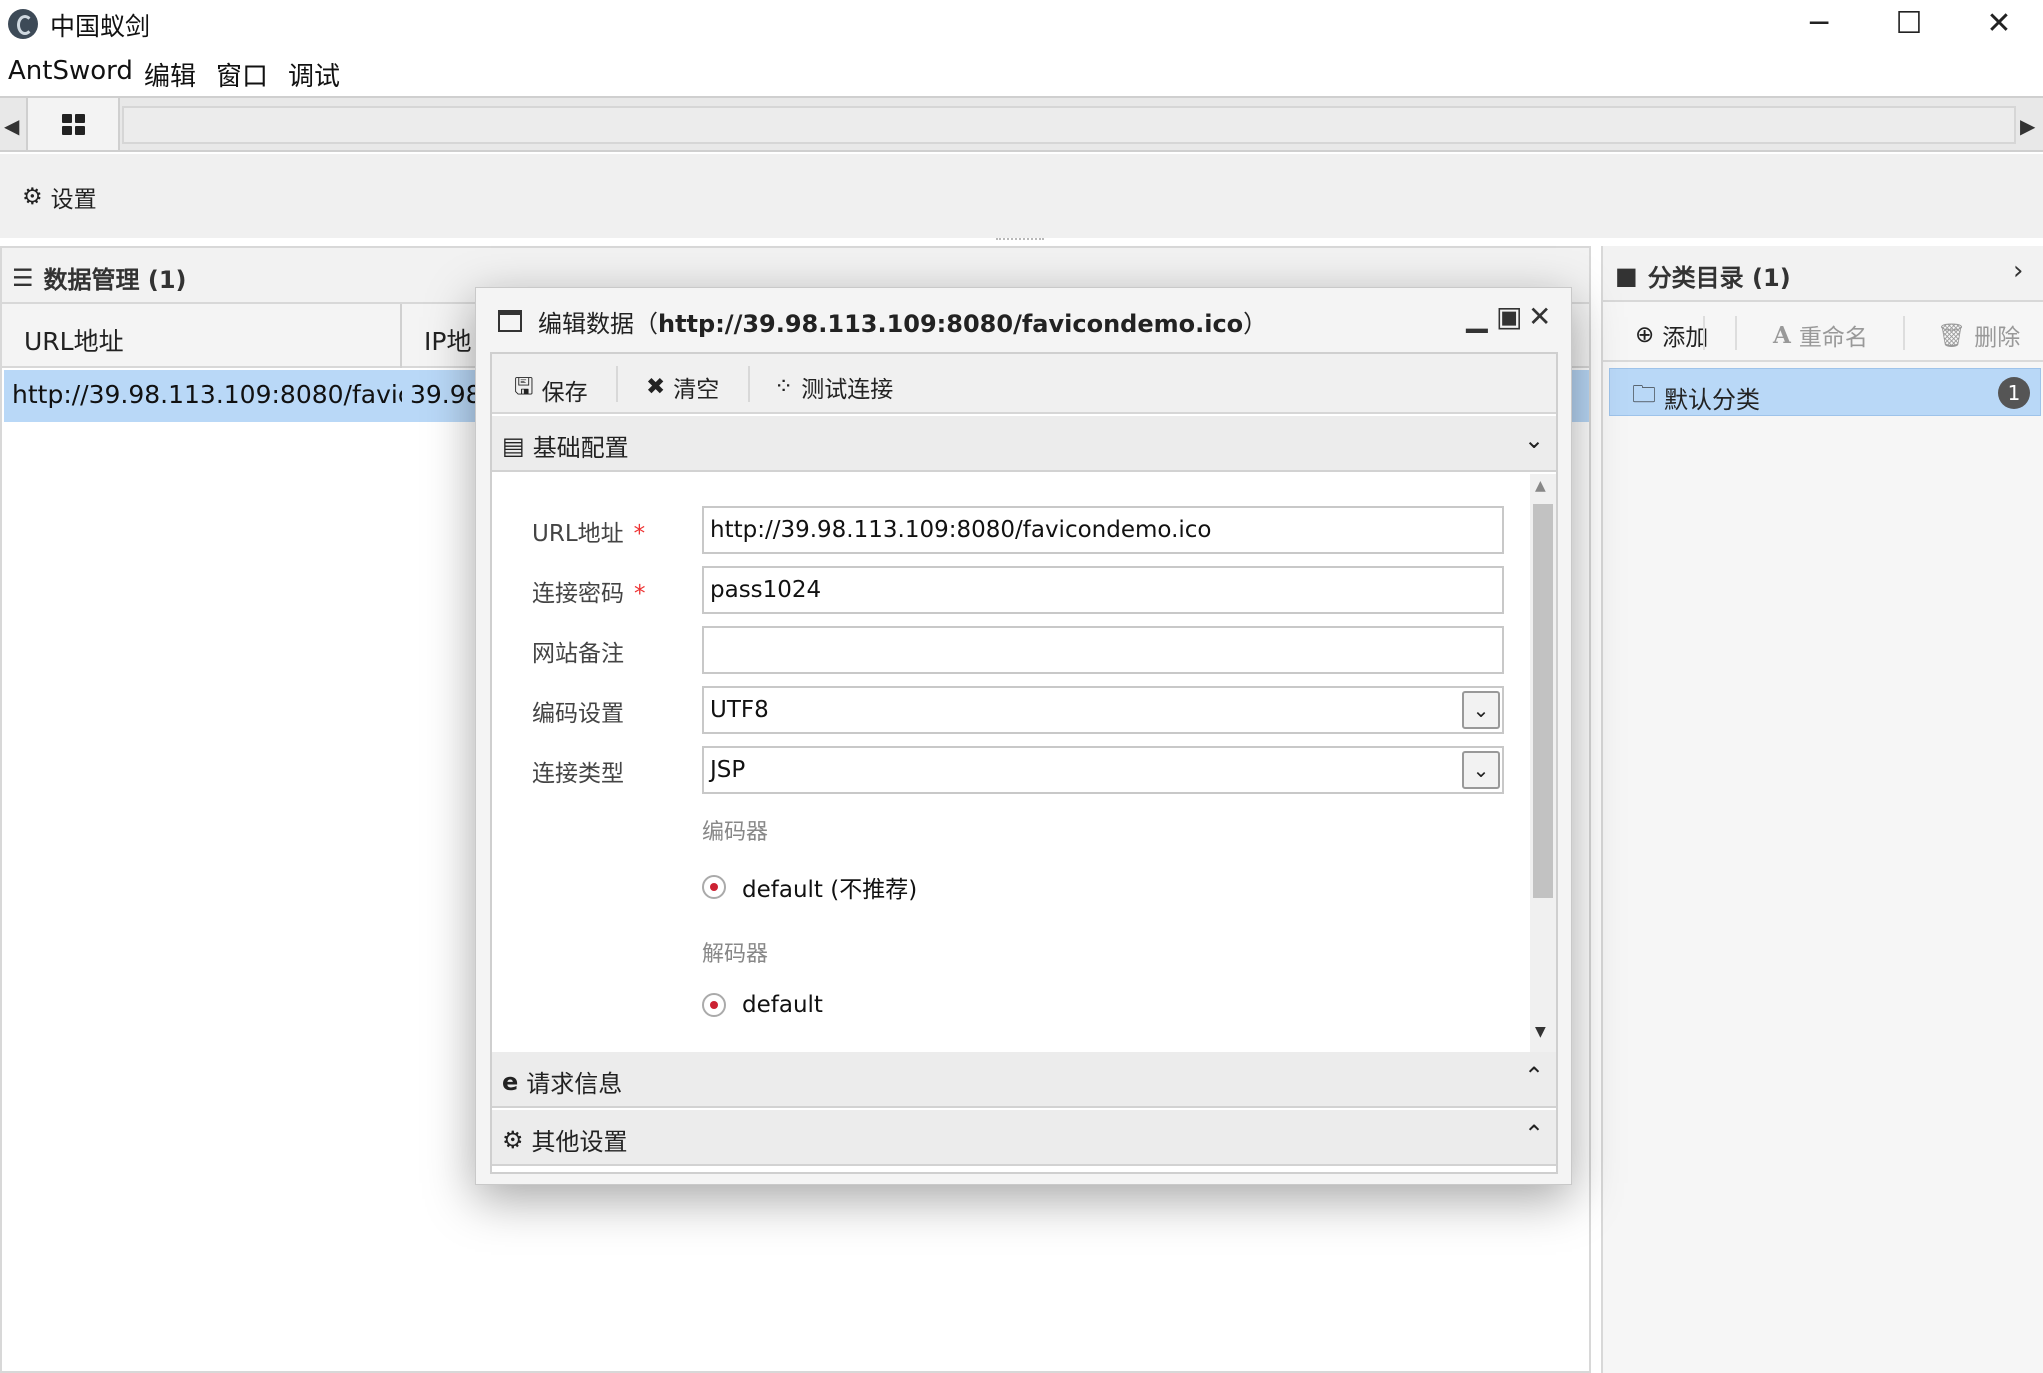 This screenshot has height=1373, width=2043. I want to click on gear-icon: ⚙, so click(32, 197).